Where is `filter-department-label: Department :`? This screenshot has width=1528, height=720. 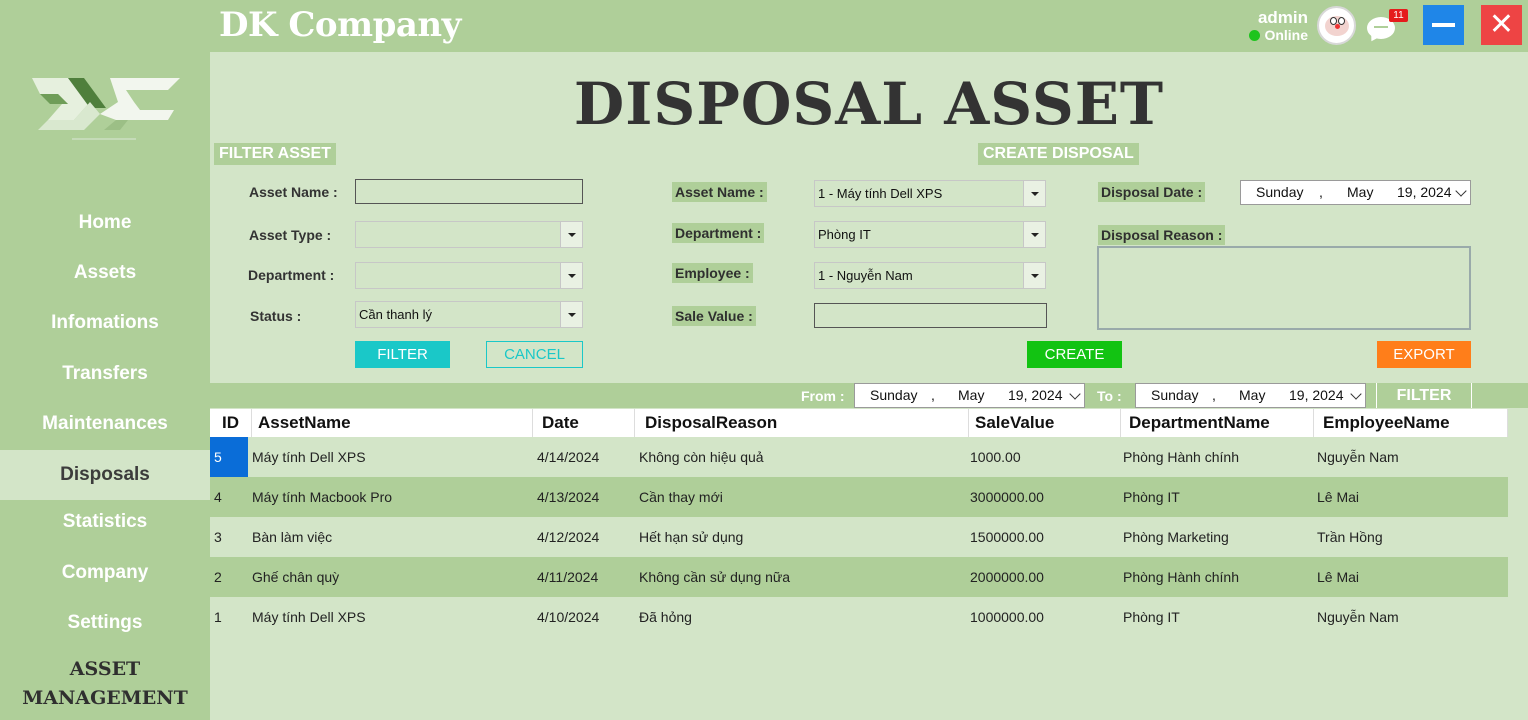 filter-department-label: Department : is located at coordinates (291, 275).